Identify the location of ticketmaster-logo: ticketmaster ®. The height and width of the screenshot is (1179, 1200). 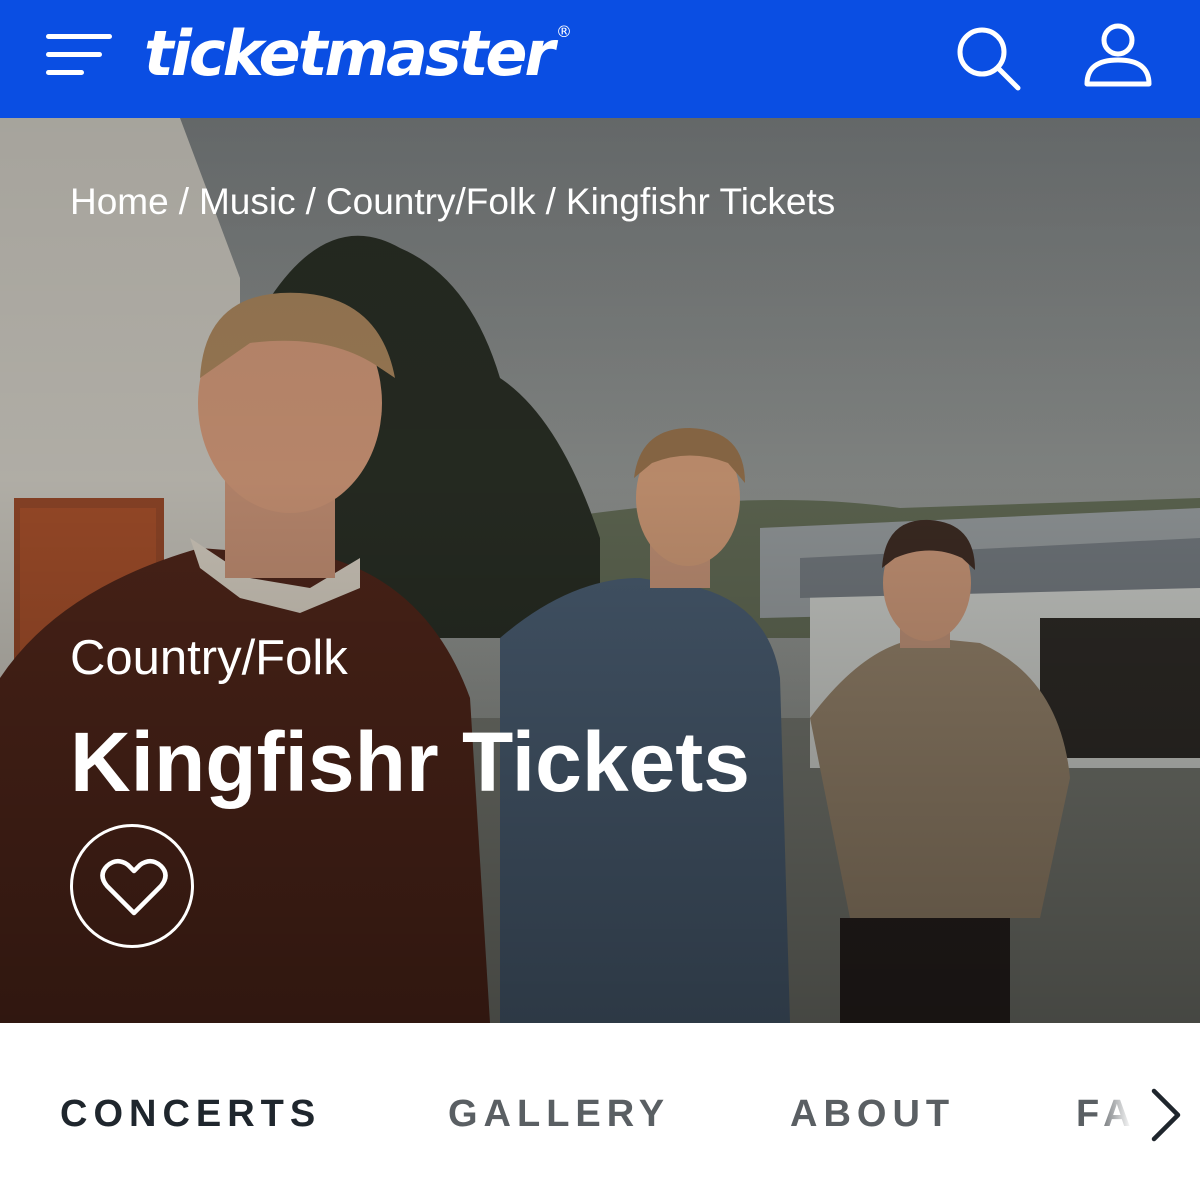
(358, 54).